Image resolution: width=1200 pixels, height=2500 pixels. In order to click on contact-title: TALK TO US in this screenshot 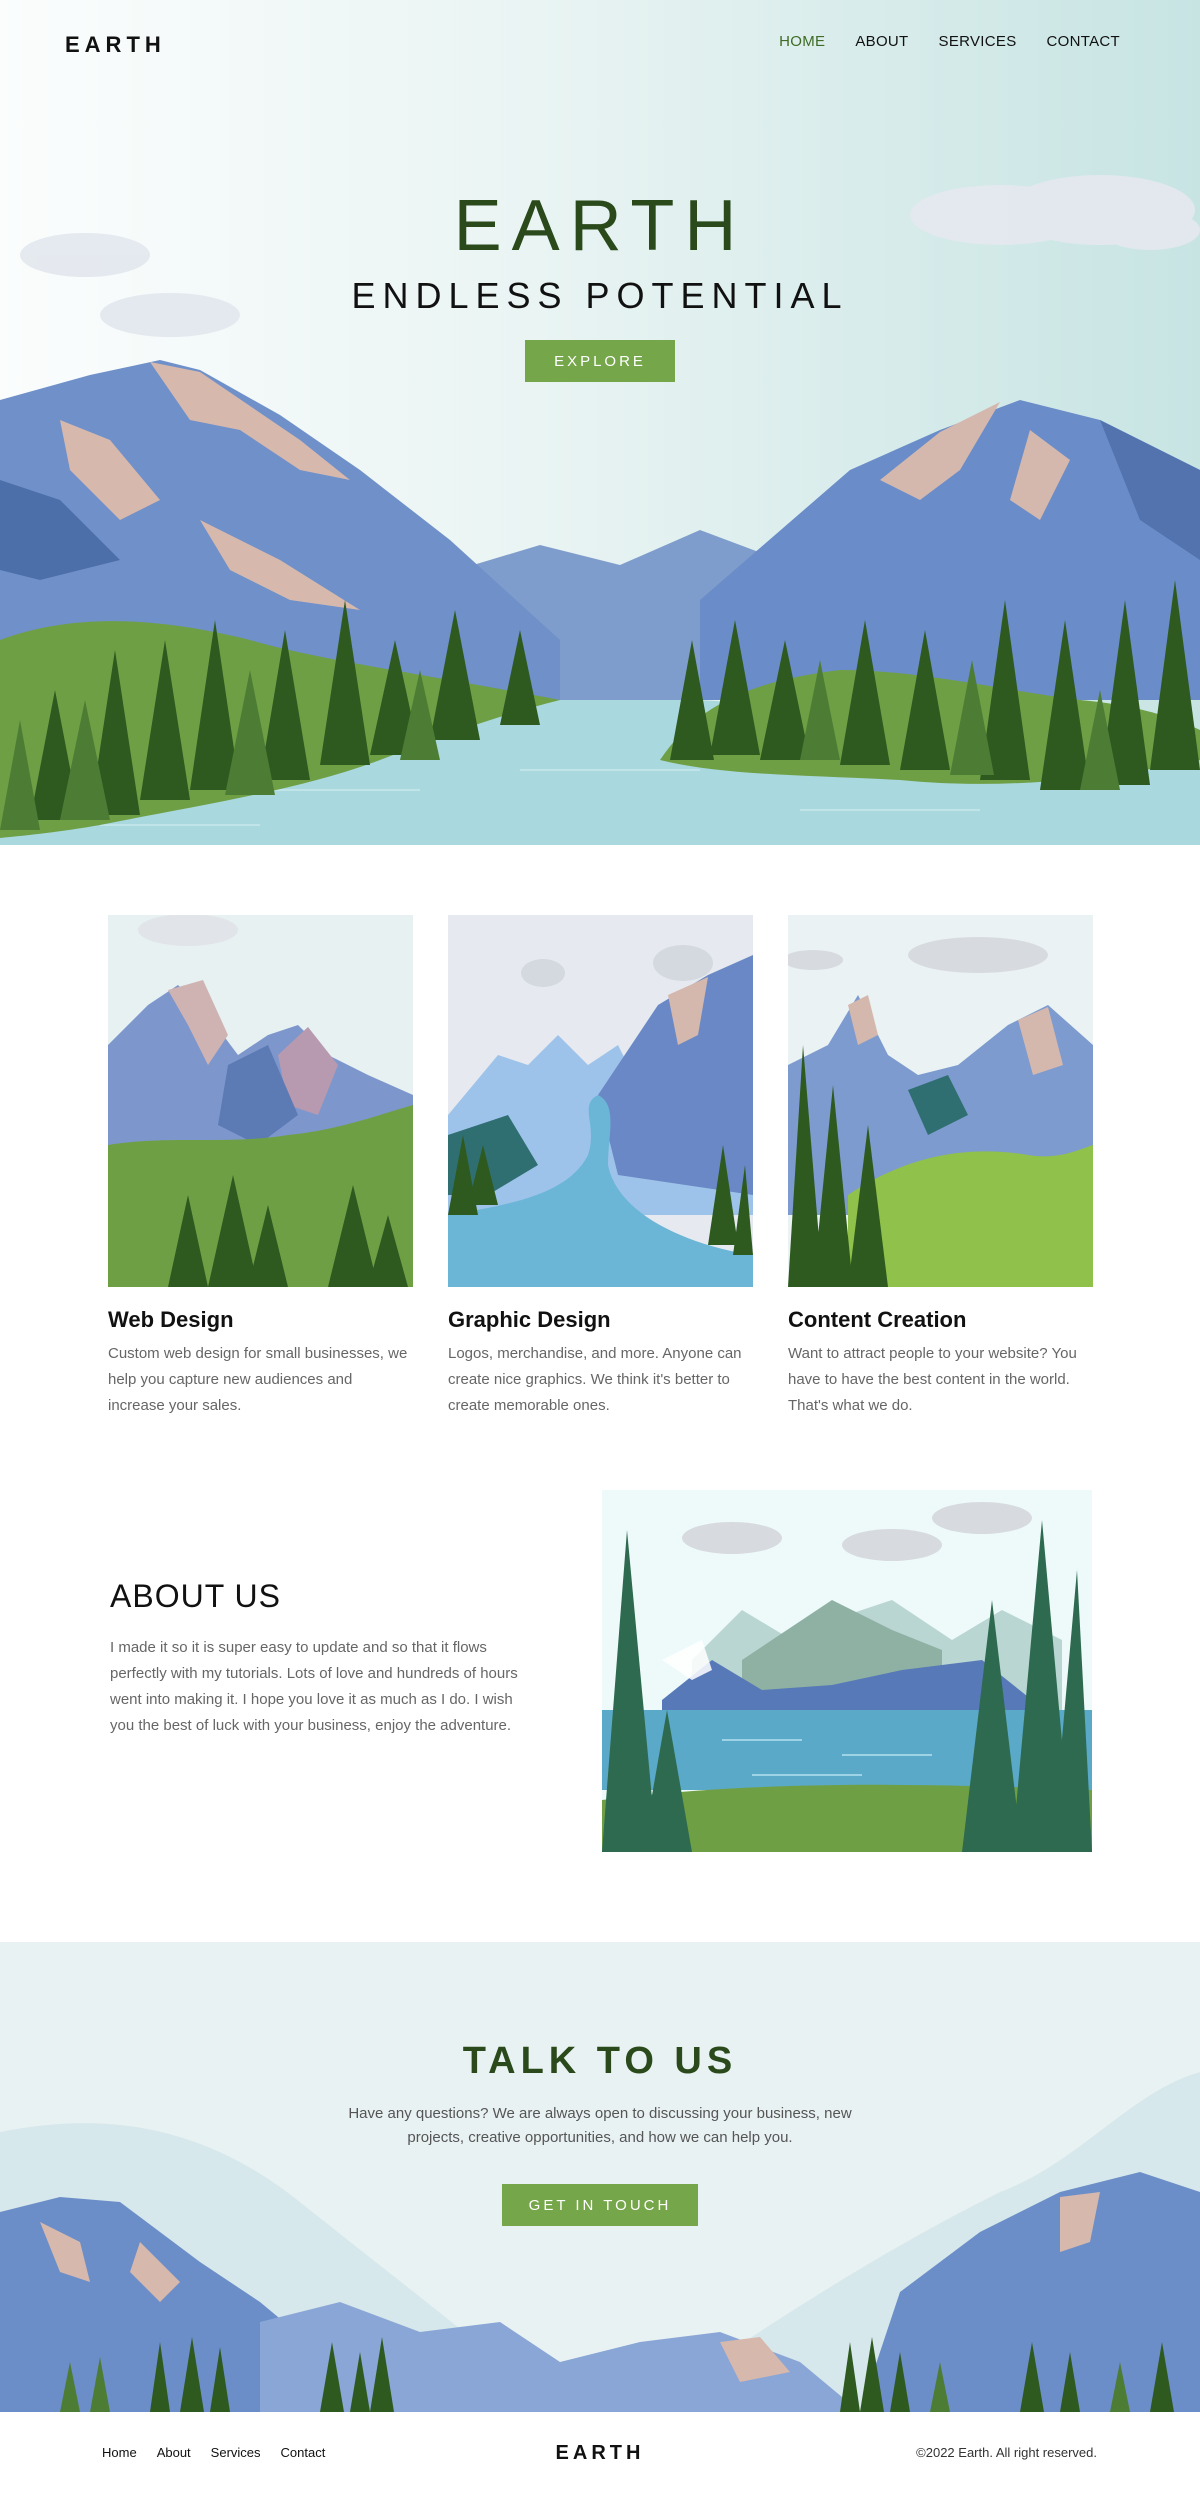, I will do `click(600, 2061)`.